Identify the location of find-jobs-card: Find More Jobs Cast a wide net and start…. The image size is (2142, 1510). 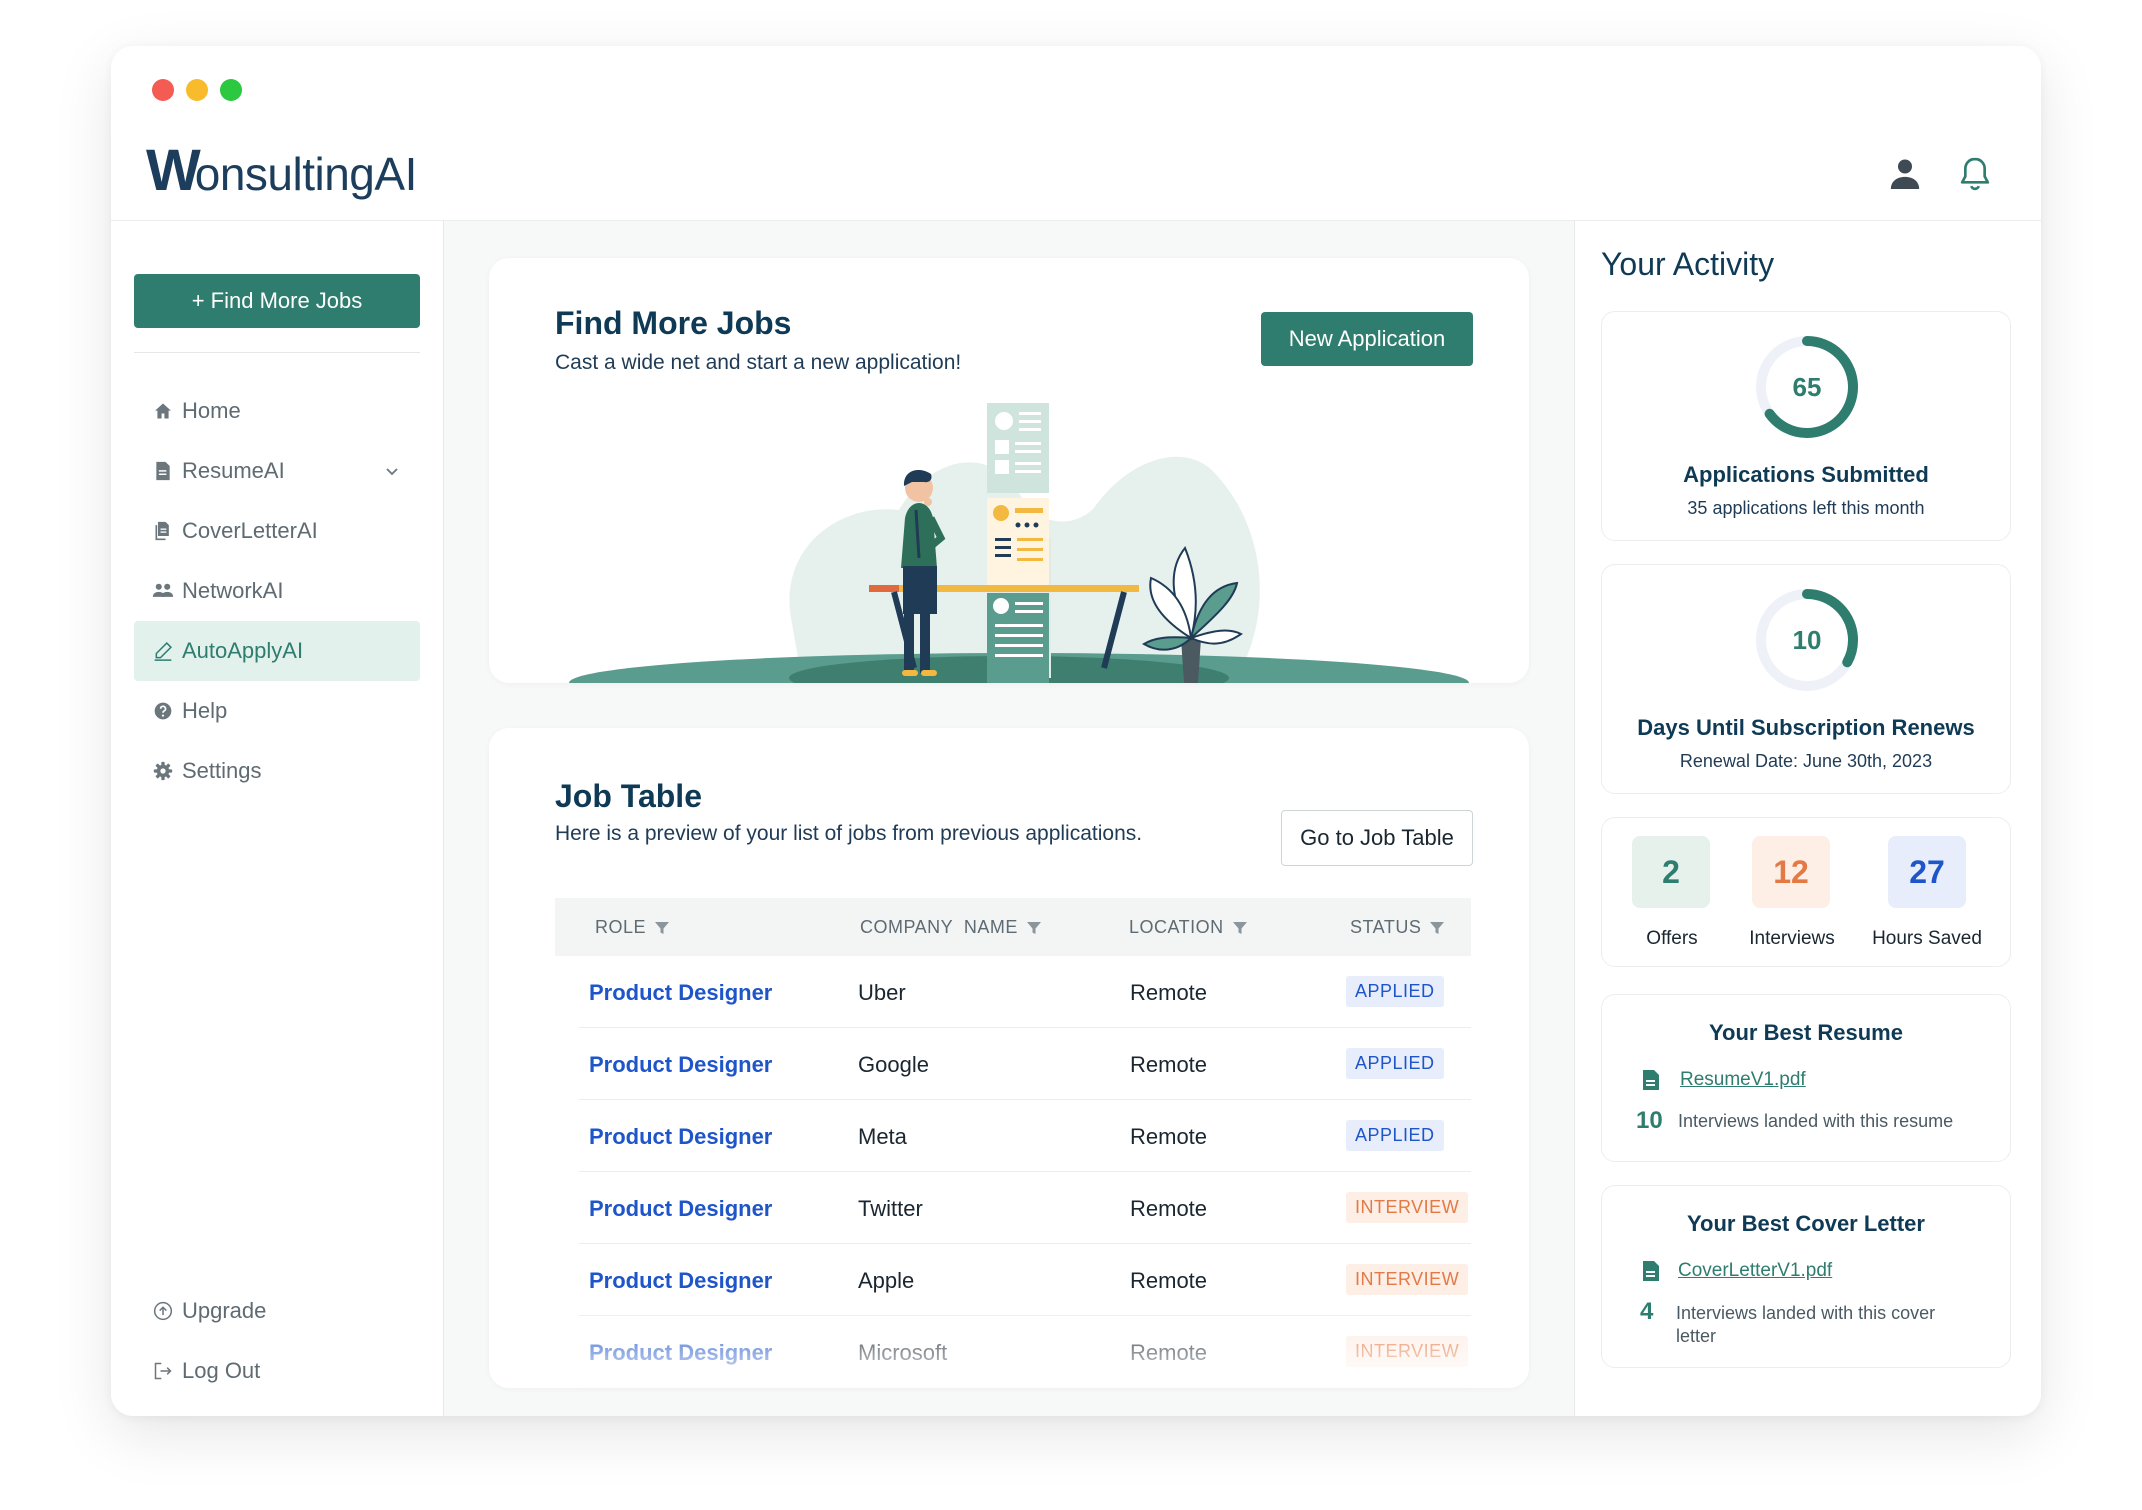
(1009, 470).